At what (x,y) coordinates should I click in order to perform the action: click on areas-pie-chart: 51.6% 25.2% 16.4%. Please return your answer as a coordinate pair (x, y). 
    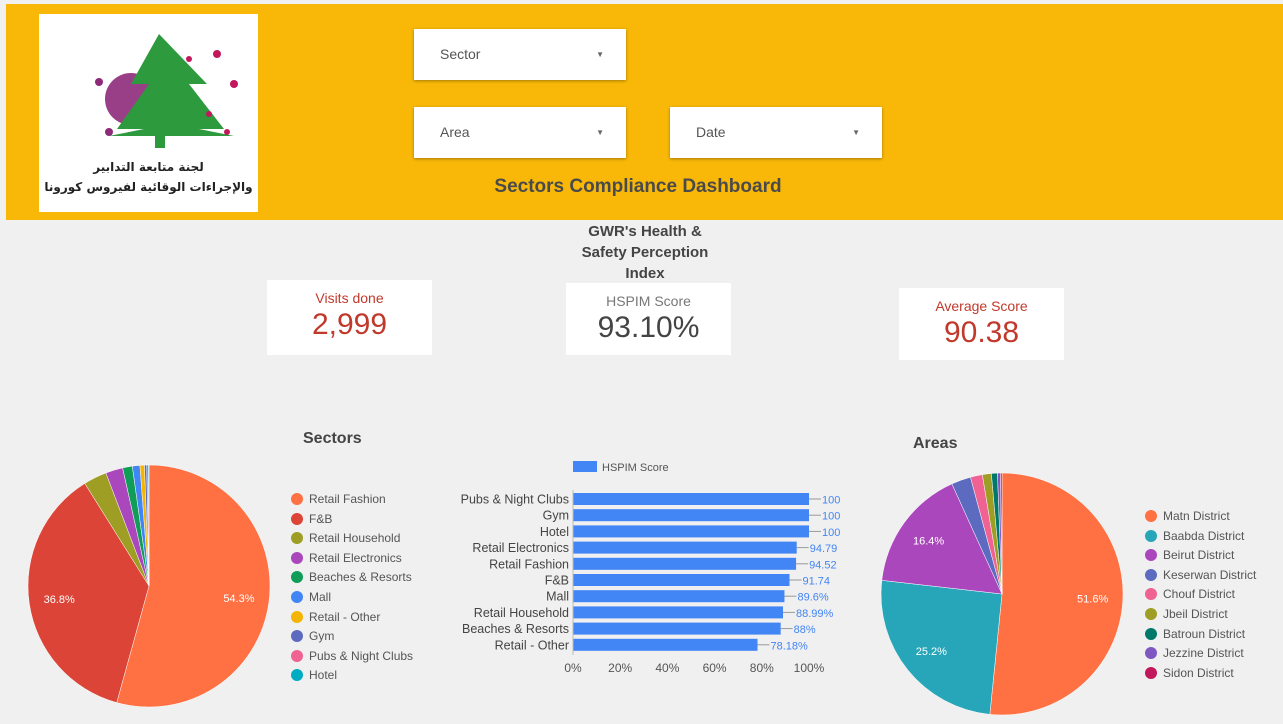
    Looking at the image, I should click on (1002, 594).